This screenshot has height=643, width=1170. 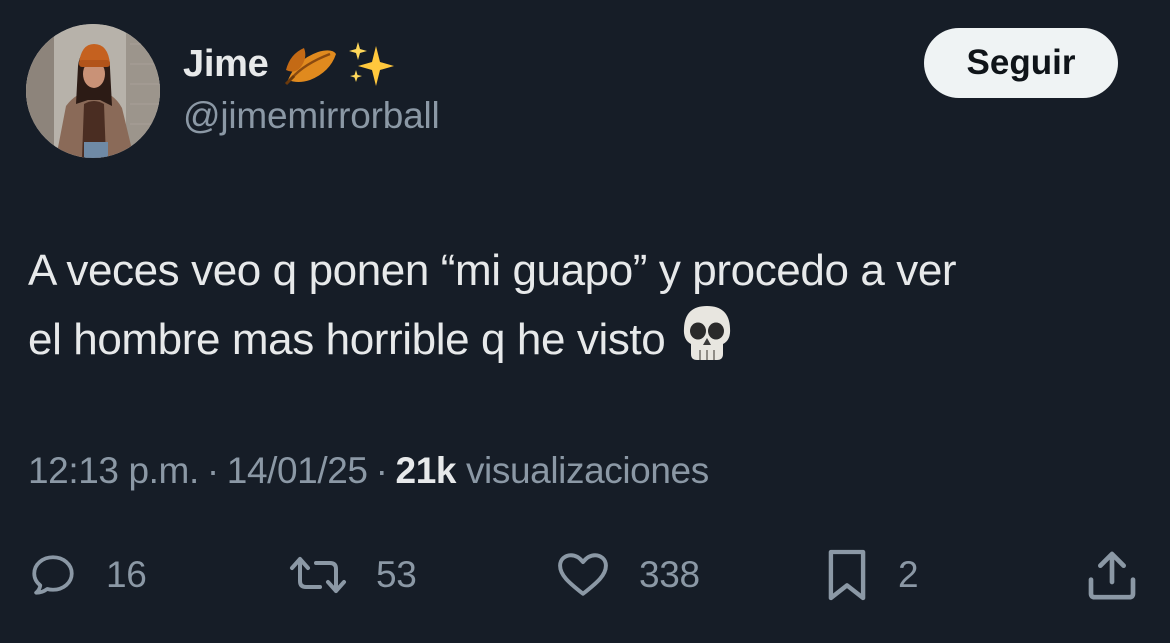 I want to click on tweet-text-line-2: el hombre mas horrible q he visto, so click(x=347, y=339).